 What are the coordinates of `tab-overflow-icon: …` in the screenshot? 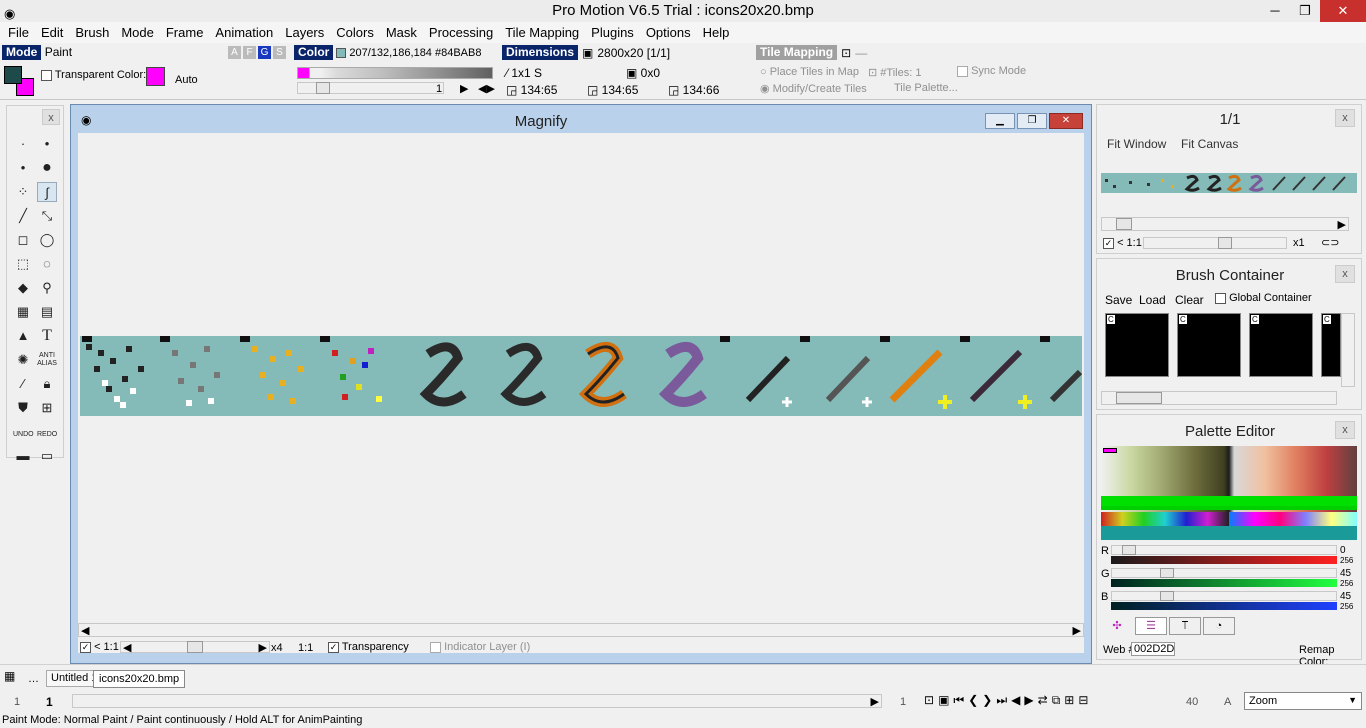 It's located at (33, 679).